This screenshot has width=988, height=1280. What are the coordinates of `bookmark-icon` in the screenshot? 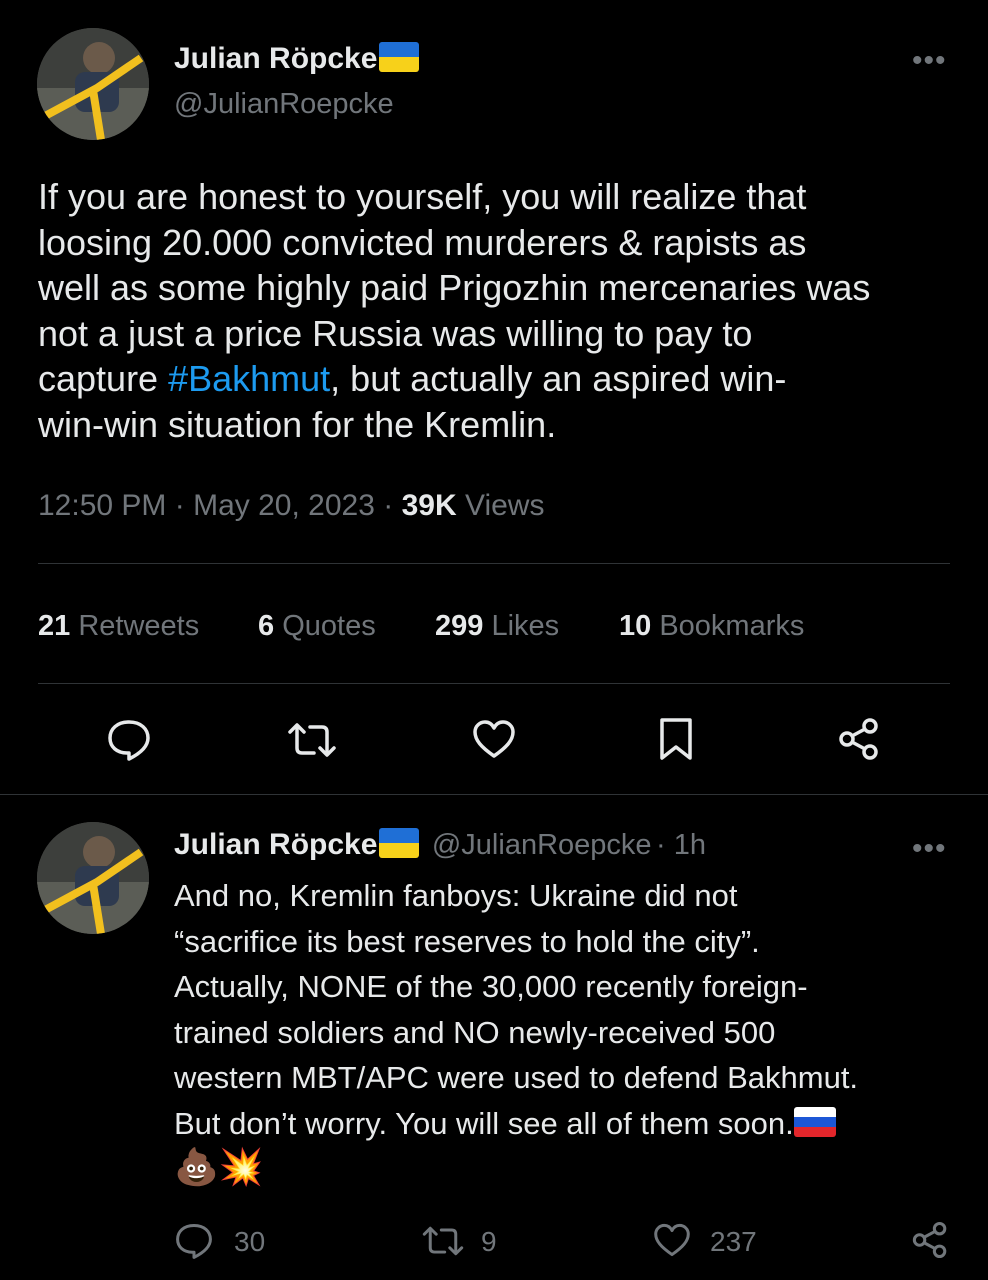 It's located at (676, 739).